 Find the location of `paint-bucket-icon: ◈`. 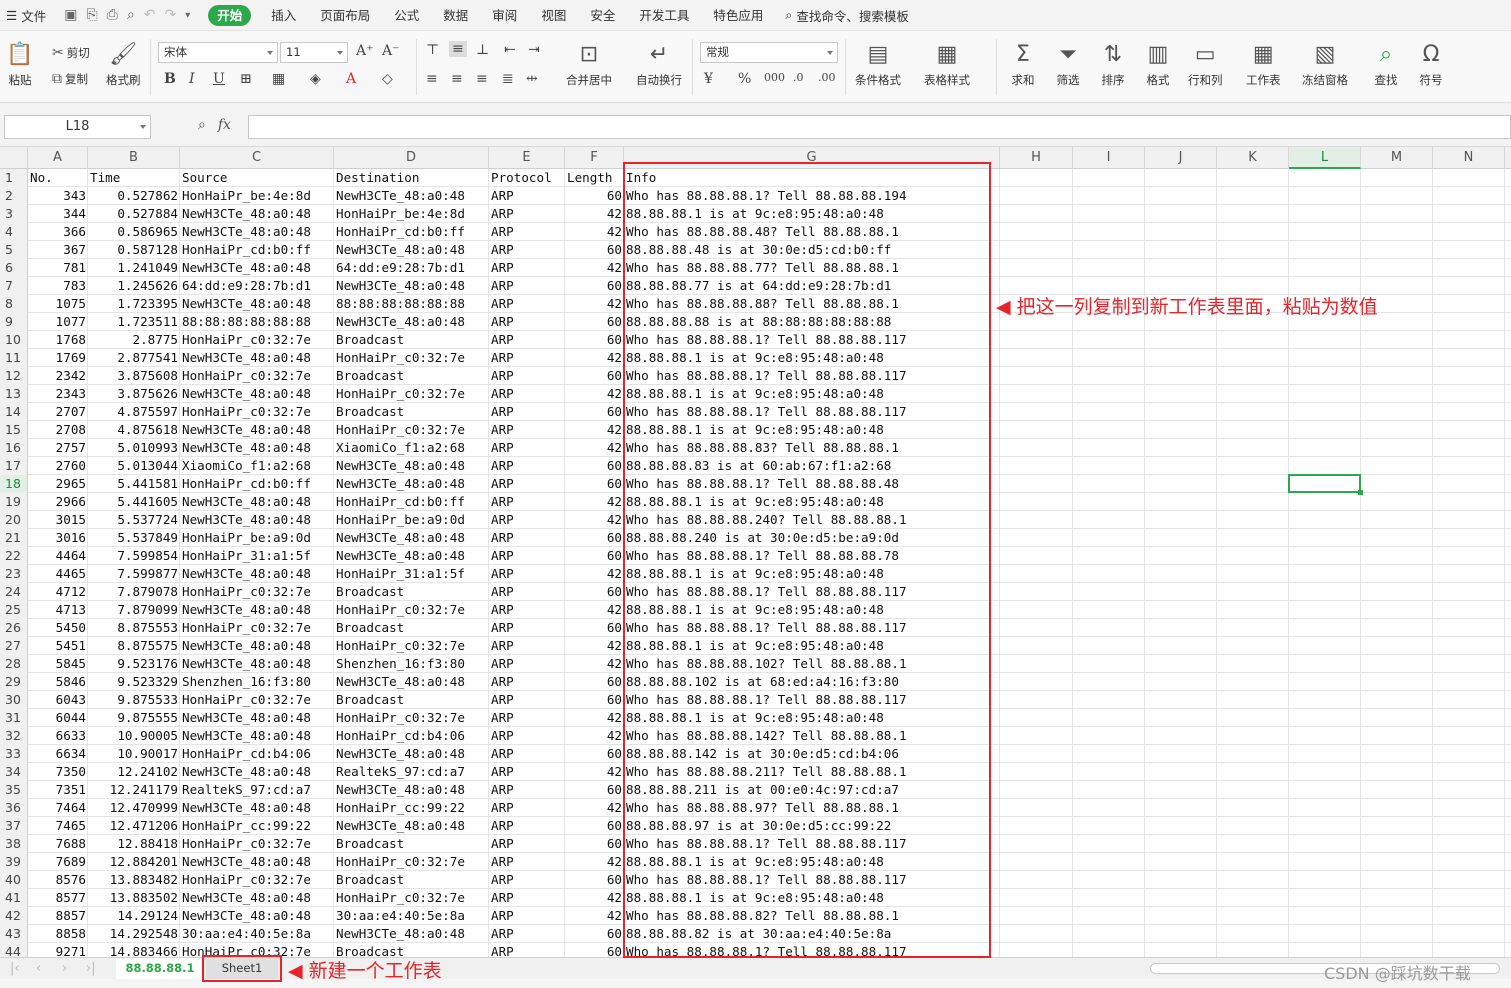

paint-bucket-icon: ◈ is located at coordinates (315, 79).